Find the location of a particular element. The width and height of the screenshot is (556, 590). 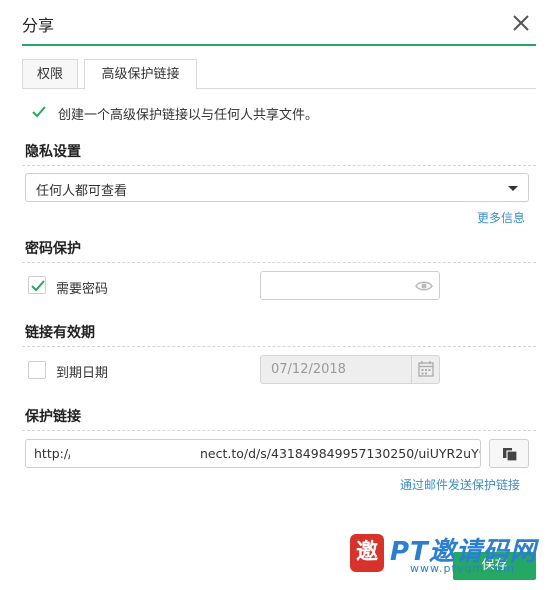

copy-icon is located at coordinates (510, 455).